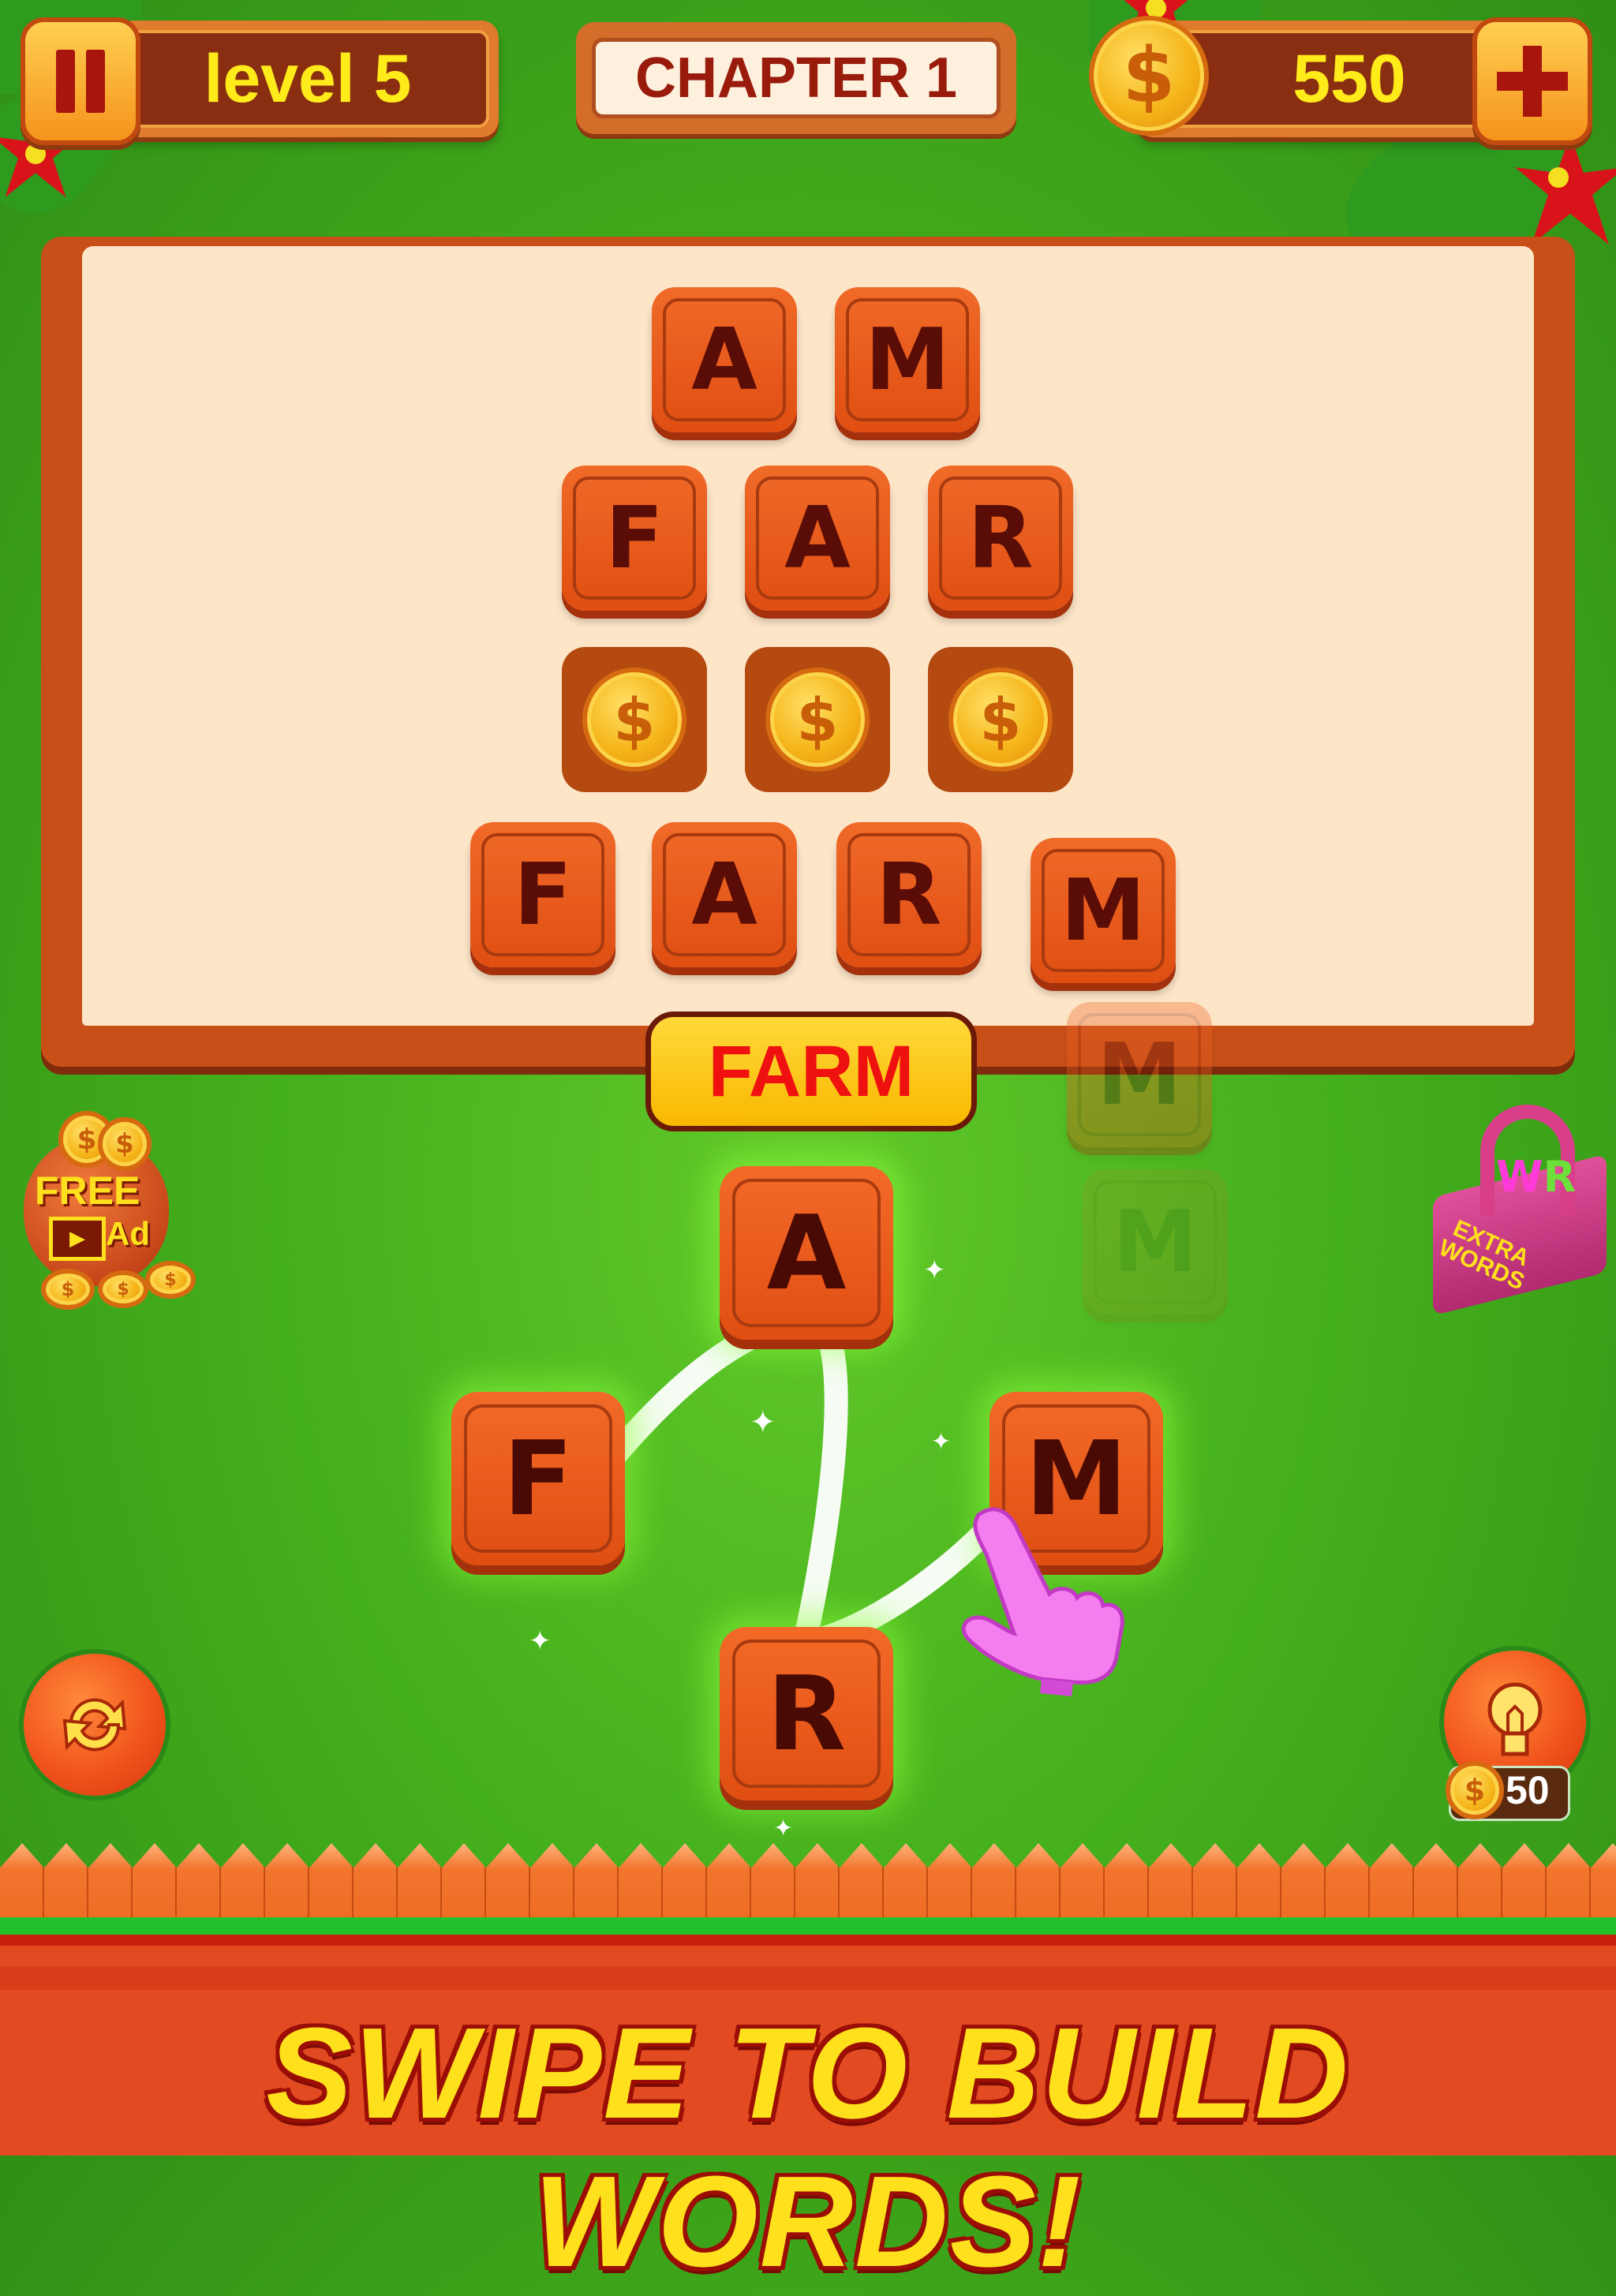 The image size is (1616, 2296). What do you see at coordinates (806, 1714) in the screenshot?
I see `wheel-letter-tile: R` at bounding box center [806, 1714].